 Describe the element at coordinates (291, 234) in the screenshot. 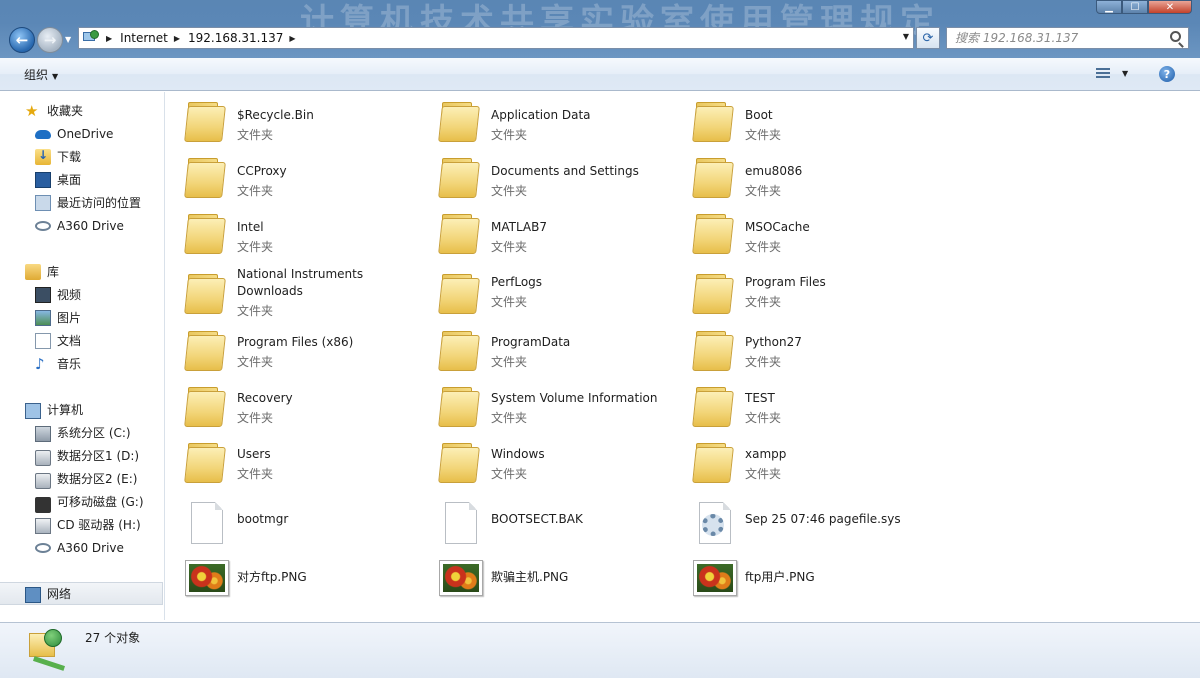

I see `folder-item: Intel 文件夹` at that location.